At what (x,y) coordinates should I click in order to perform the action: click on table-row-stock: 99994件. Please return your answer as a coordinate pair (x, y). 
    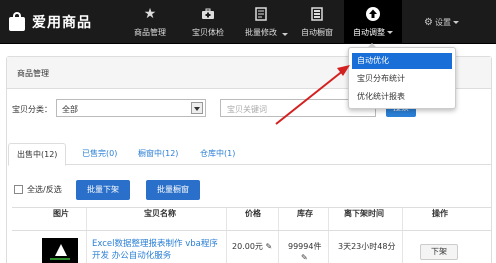
    Looking at the image, I should click on (304, 246).